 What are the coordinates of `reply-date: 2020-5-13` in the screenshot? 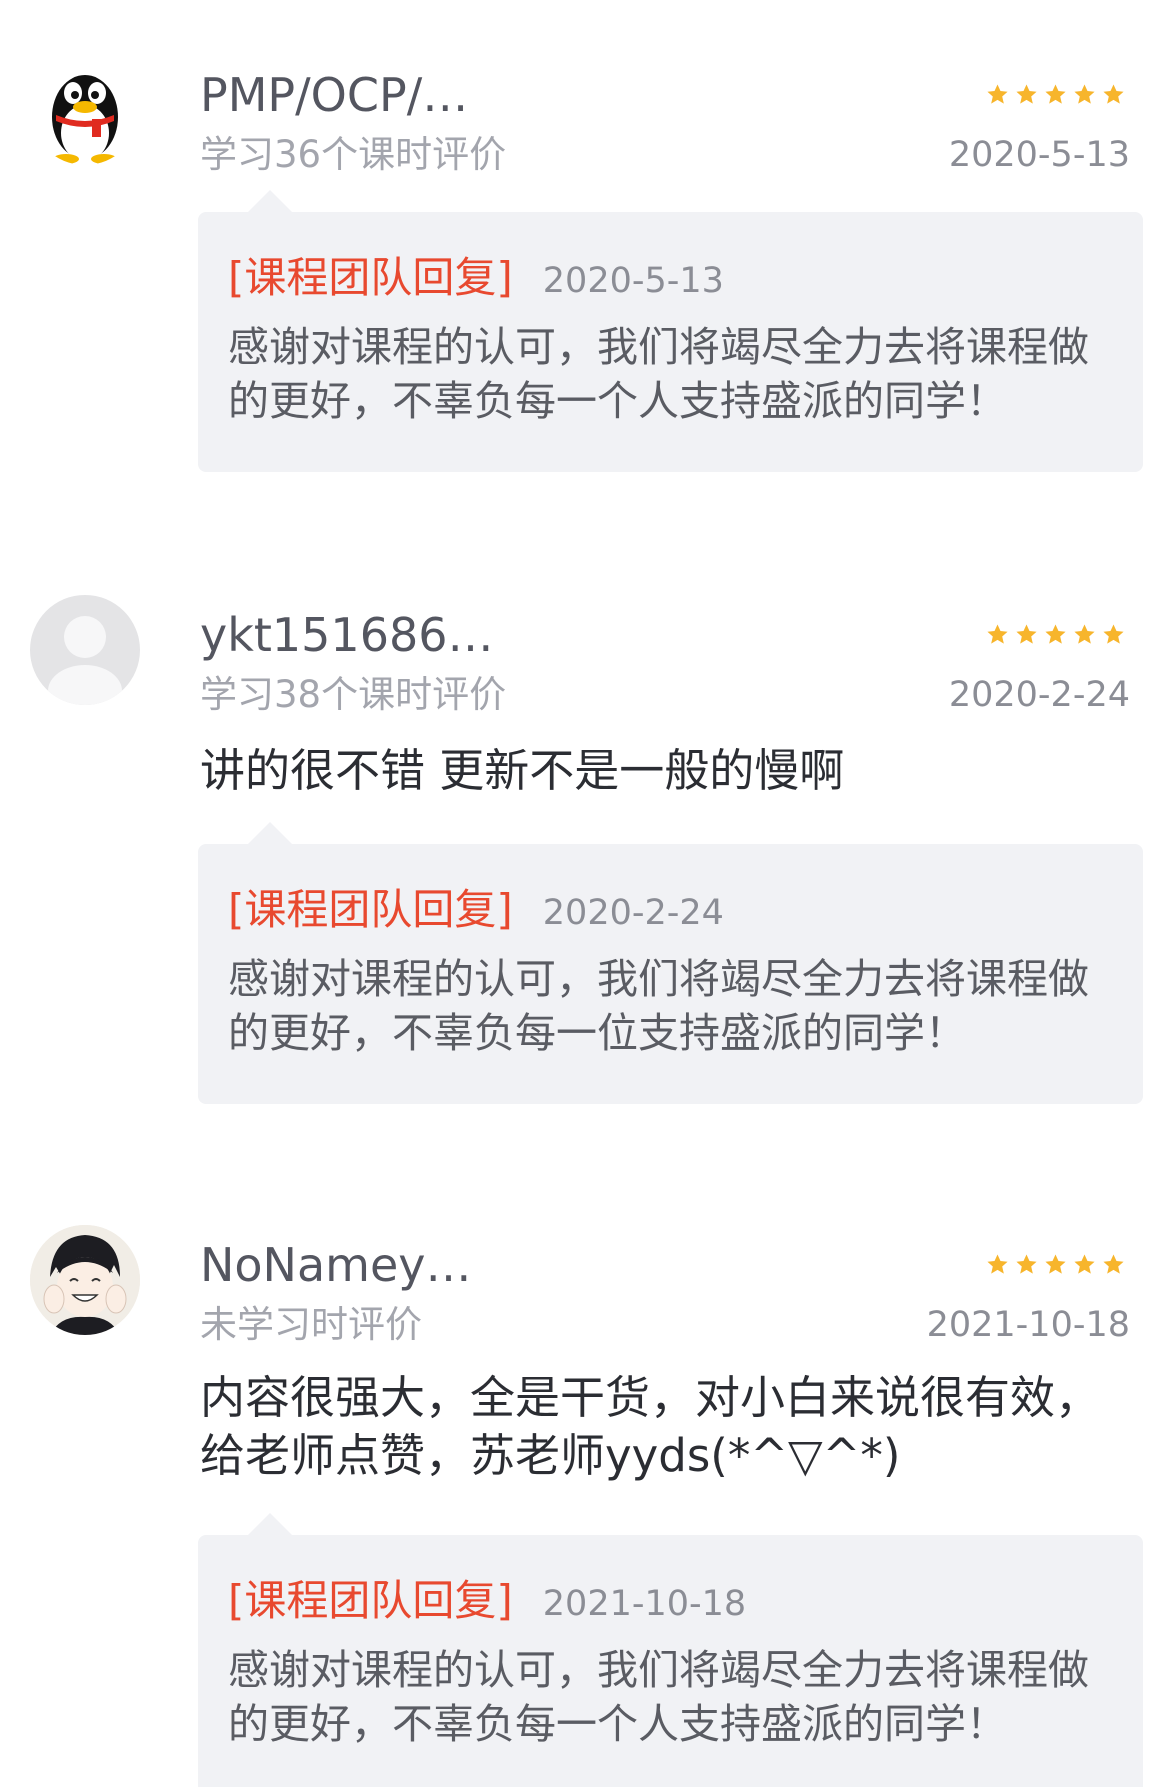 It's located at (633, 281).